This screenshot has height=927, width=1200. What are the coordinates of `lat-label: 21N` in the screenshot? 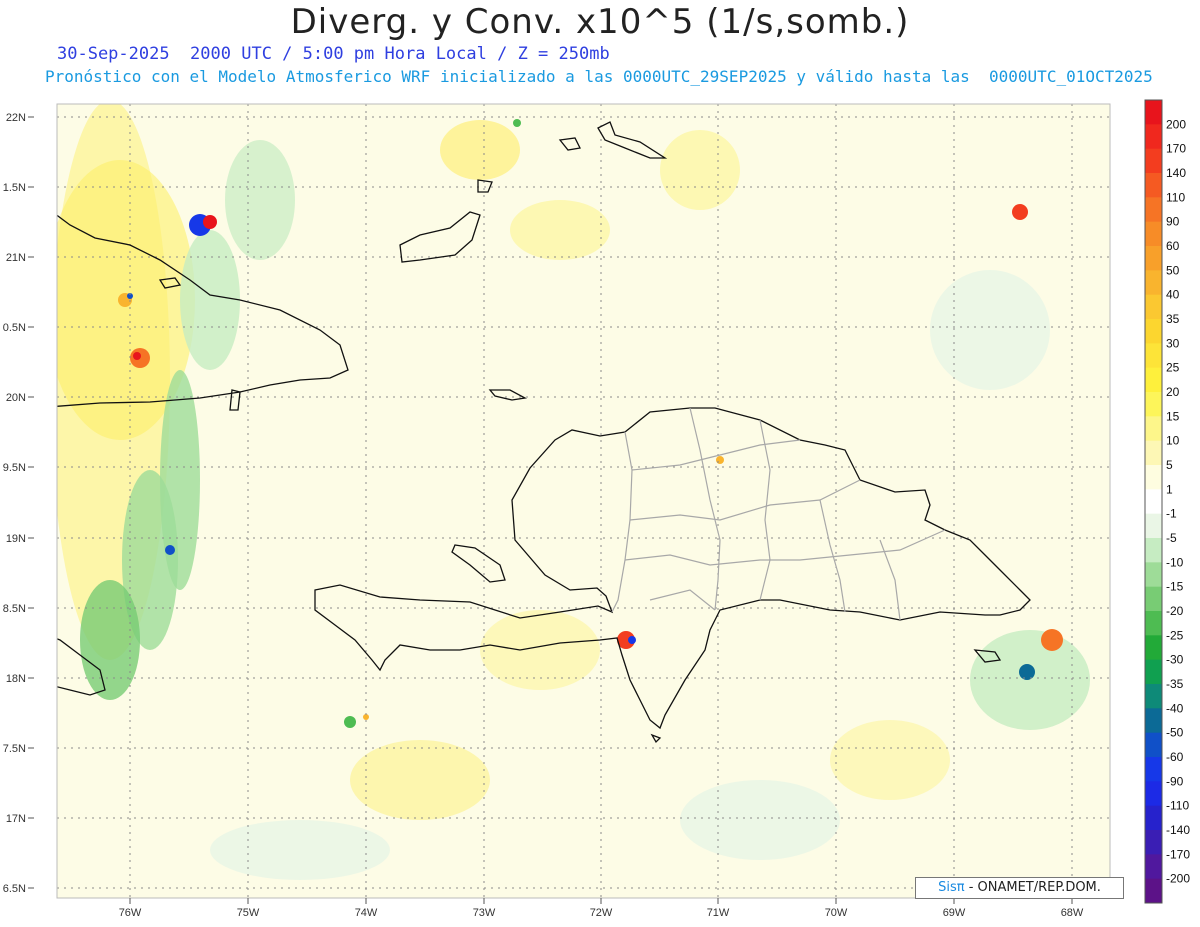 It's located at (16, 258).